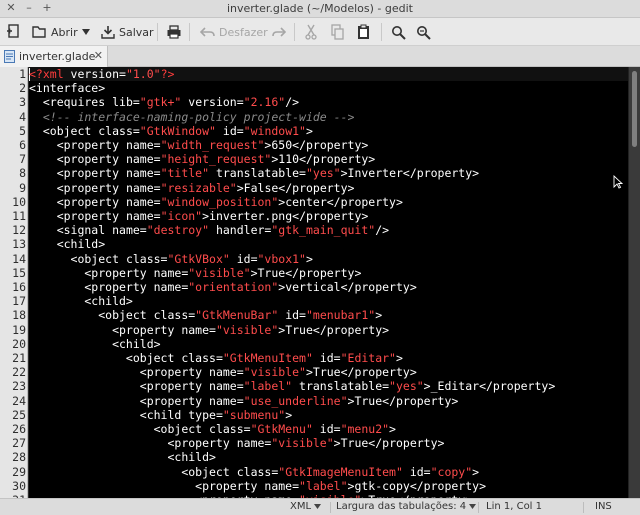 Image resolution: width=640 pixels, height=515 pixels. I want to click on chevron-down-icon, so click(473, 506).